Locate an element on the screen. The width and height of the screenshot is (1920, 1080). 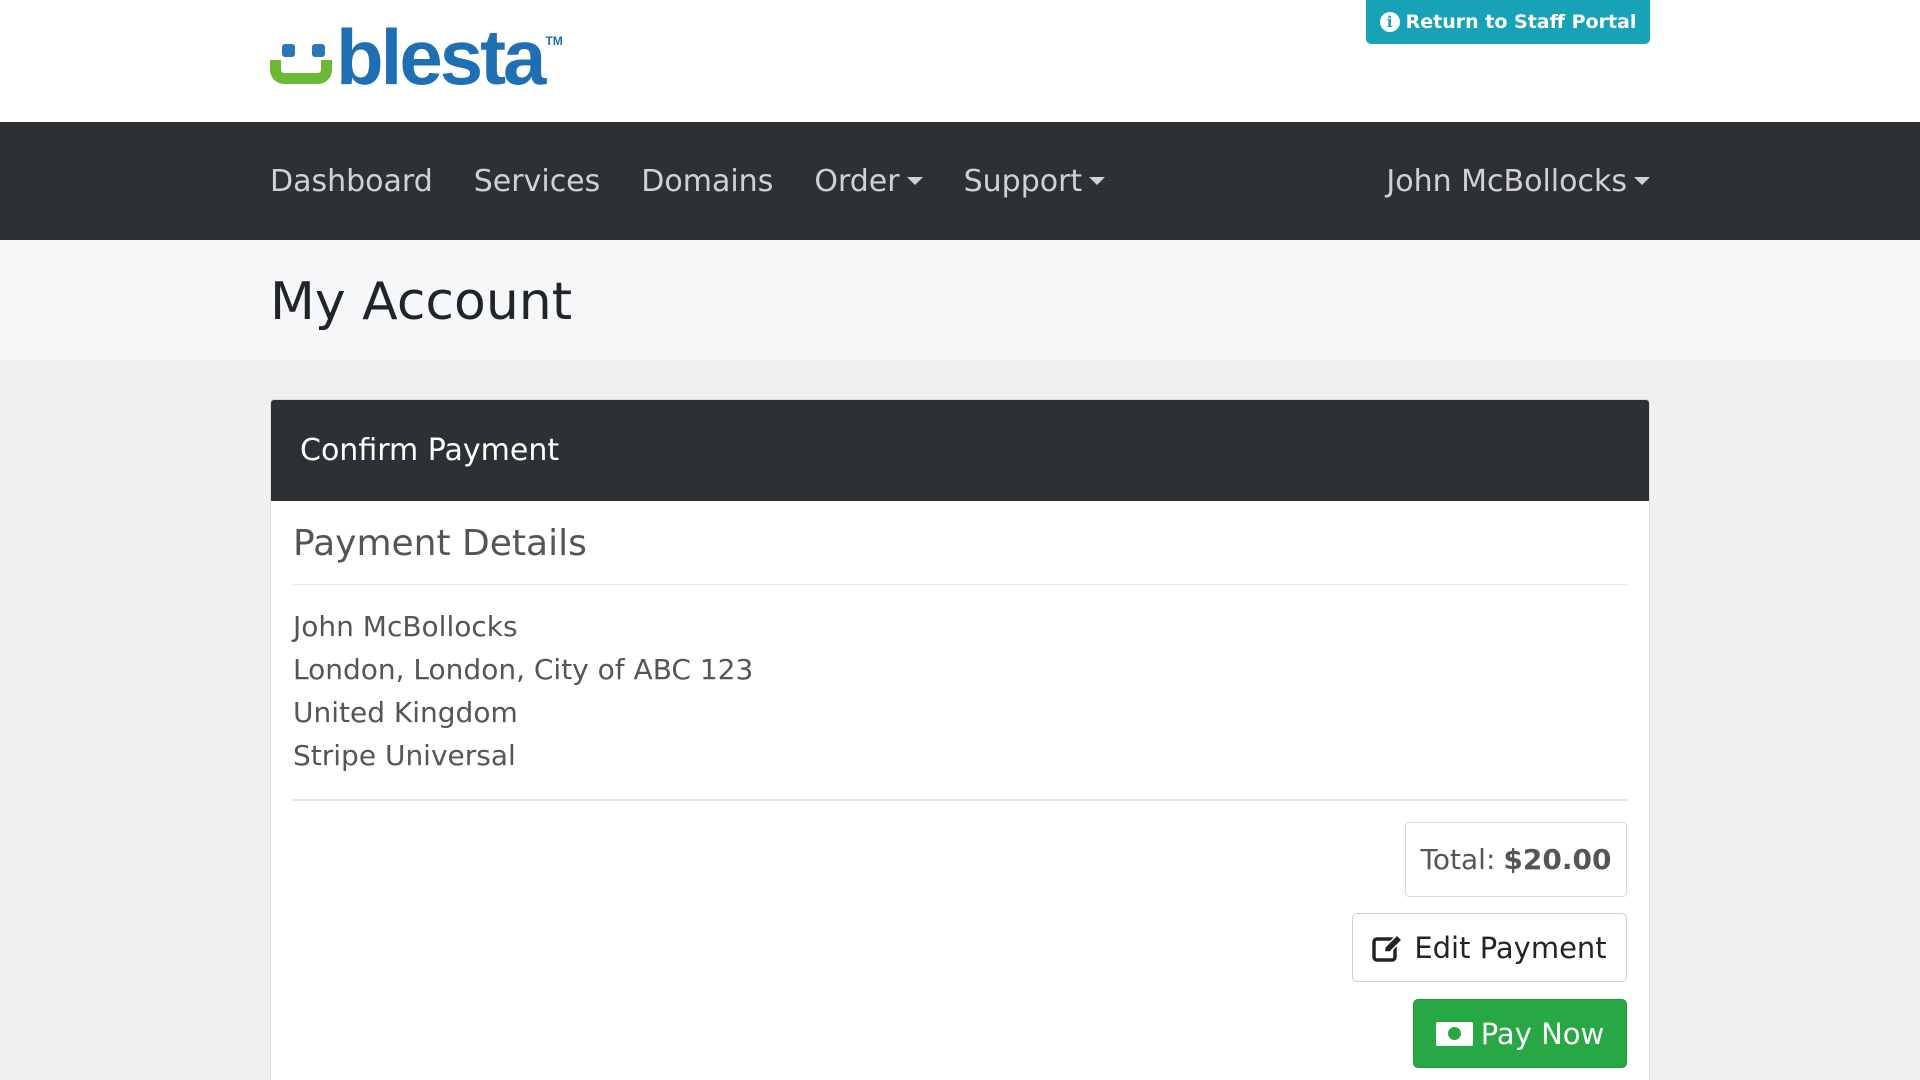
nav-item-support-dropdown: Support is located at coordinates (1035, 181).